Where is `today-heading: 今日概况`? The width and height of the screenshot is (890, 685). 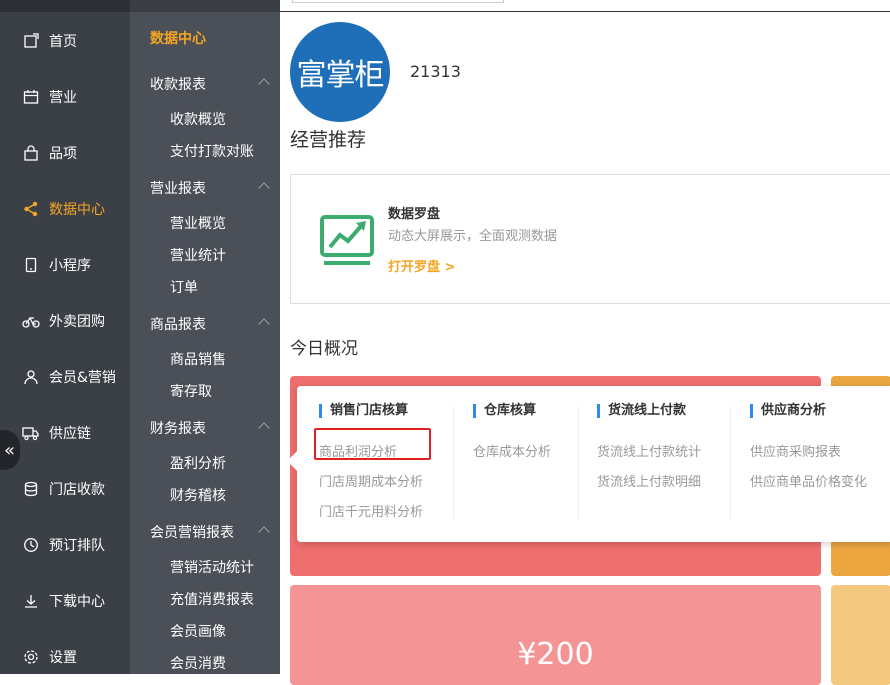 today-heading: 今日概况 is located at coordinates (324, 349).